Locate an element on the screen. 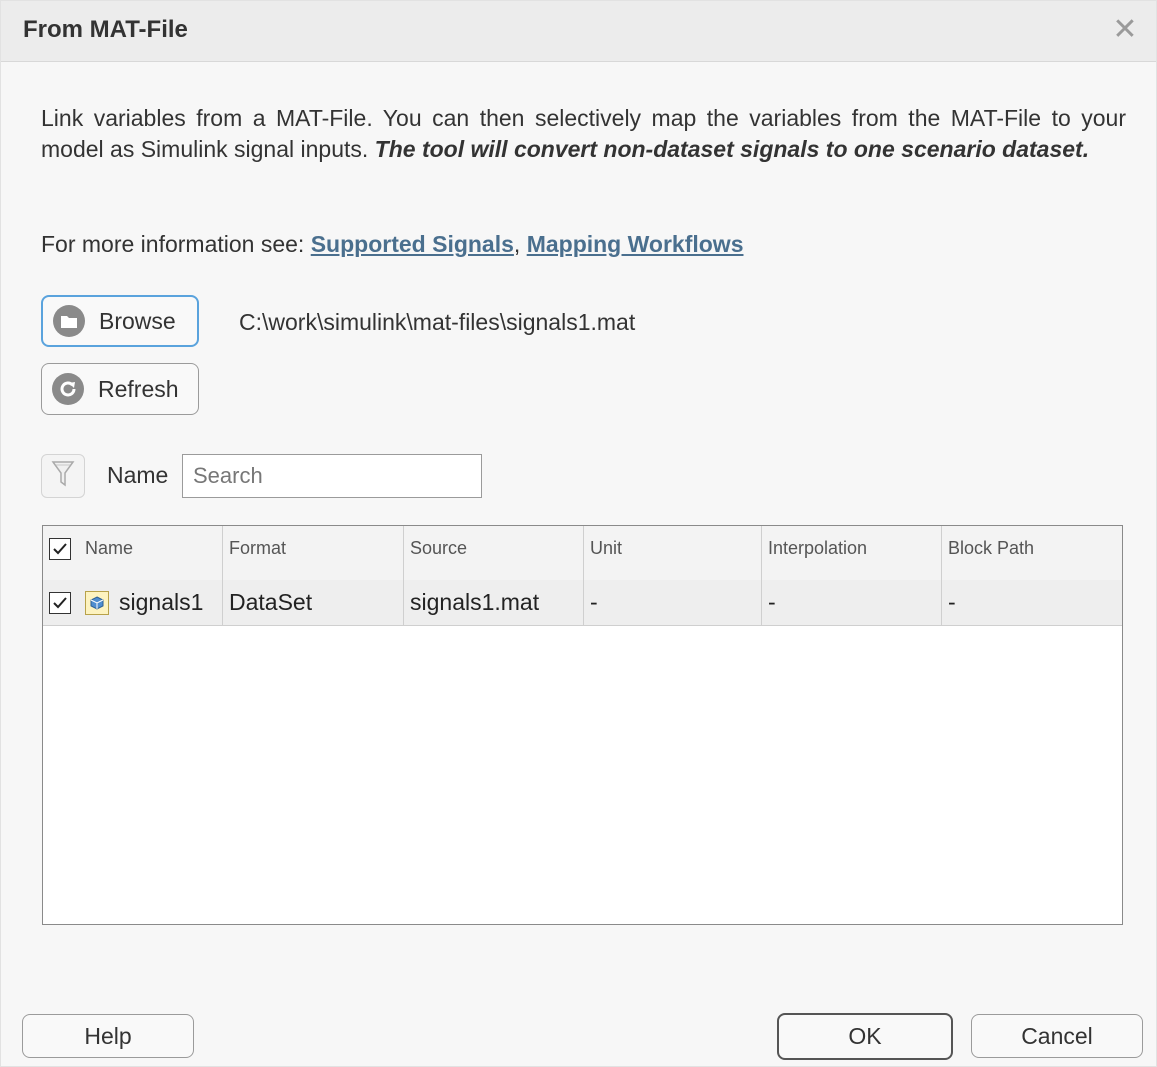 This screenshot has height=1067, width=1157. cancel-button: Cancel is located at coordinates (1057, 1036).